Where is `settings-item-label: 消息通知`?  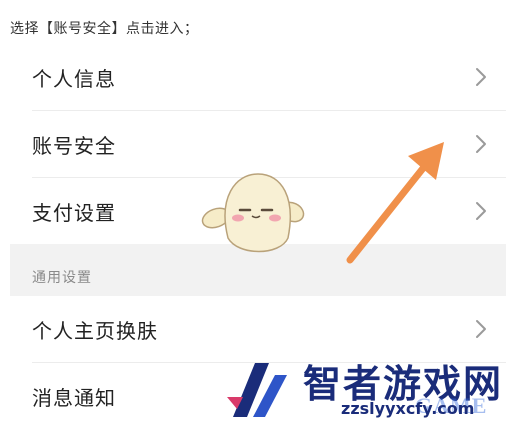 settings-item-label: 消息通知 is located at coordinates (74, 397).